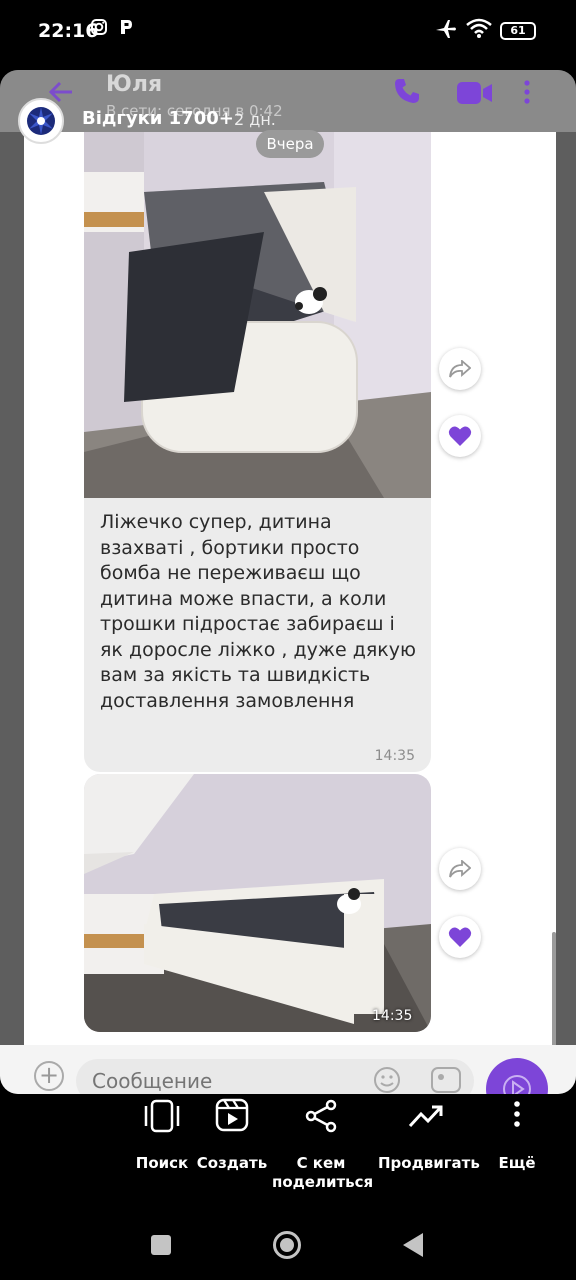 The width and height of the screenshot is (576, 1280). What do you see at coordinates (429, 1163) in the screenshot?
I see `action-promote-label: Продвигать` at bounding box center [429, 1163].